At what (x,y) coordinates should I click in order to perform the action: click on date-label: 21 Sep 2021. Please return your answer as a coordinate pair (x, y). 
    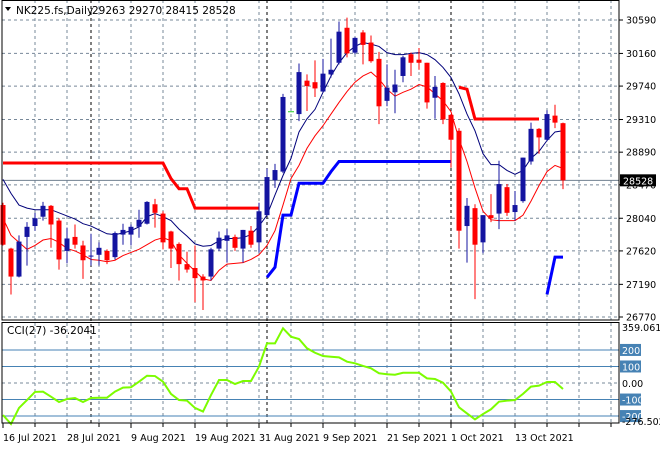
    Looking at the image, I should click on (417, 438).